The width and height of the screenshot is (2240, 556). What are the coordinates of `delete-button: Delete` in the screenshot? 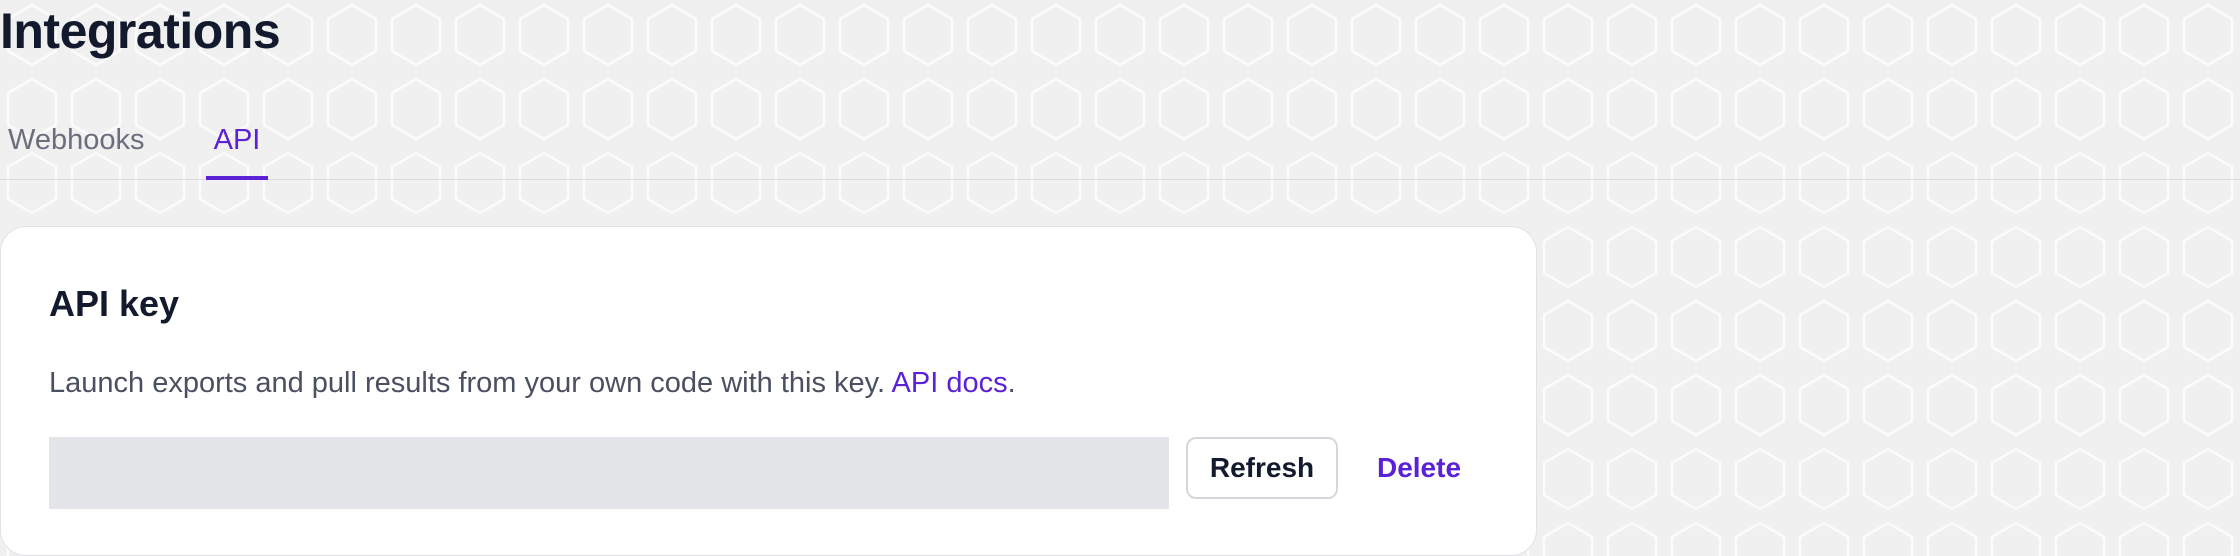 It's located at (1419, 468).